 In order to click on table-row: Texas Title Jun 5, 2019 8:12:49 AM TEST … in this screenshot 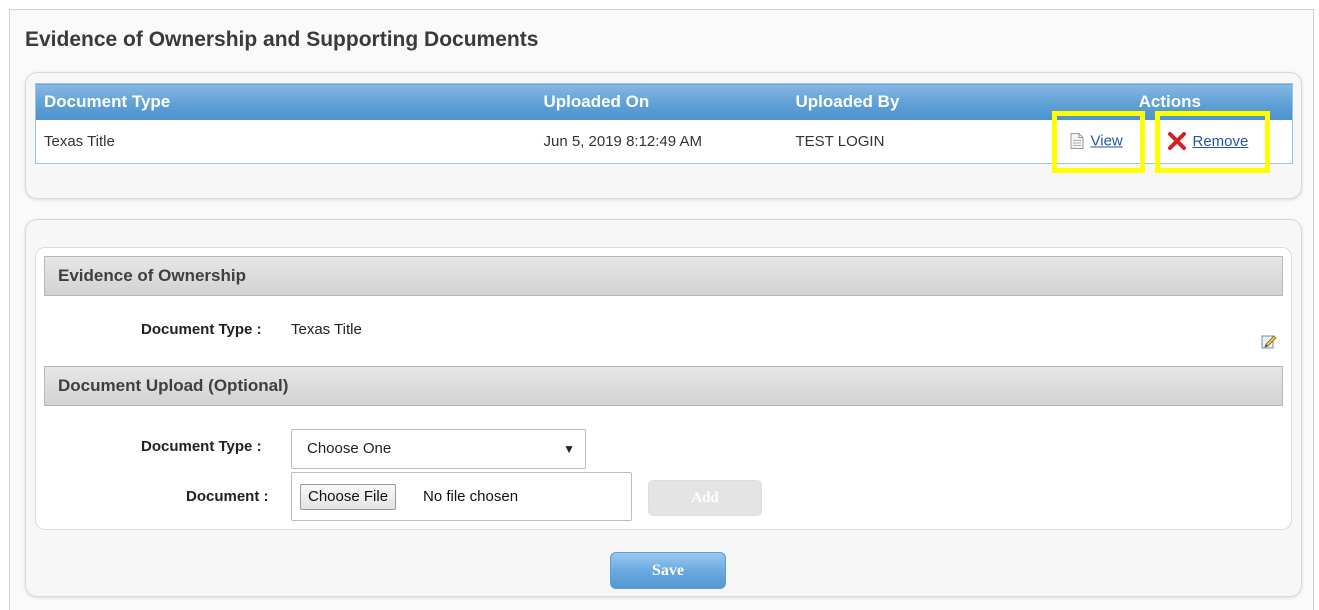, I will do `click(664, 141)`.